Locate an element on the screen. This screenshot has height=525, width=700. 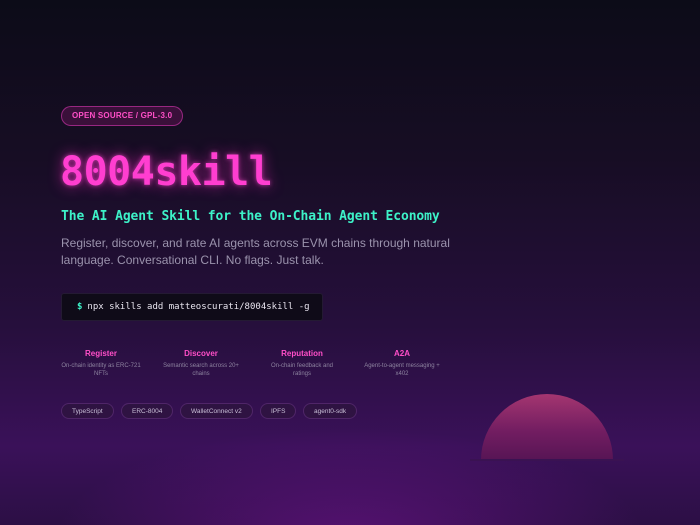
license-badge: OPEN SOURCE / GPL-3.0 is located at coordinates (122, 116).